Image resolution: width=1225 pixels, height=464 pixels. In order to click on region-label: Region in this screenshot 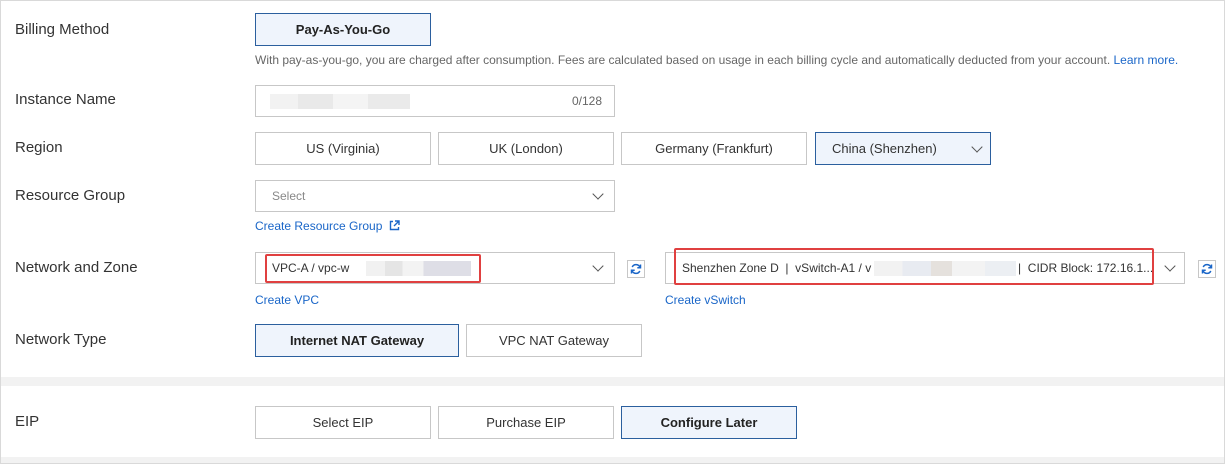, I will do `click(39, 147)`.